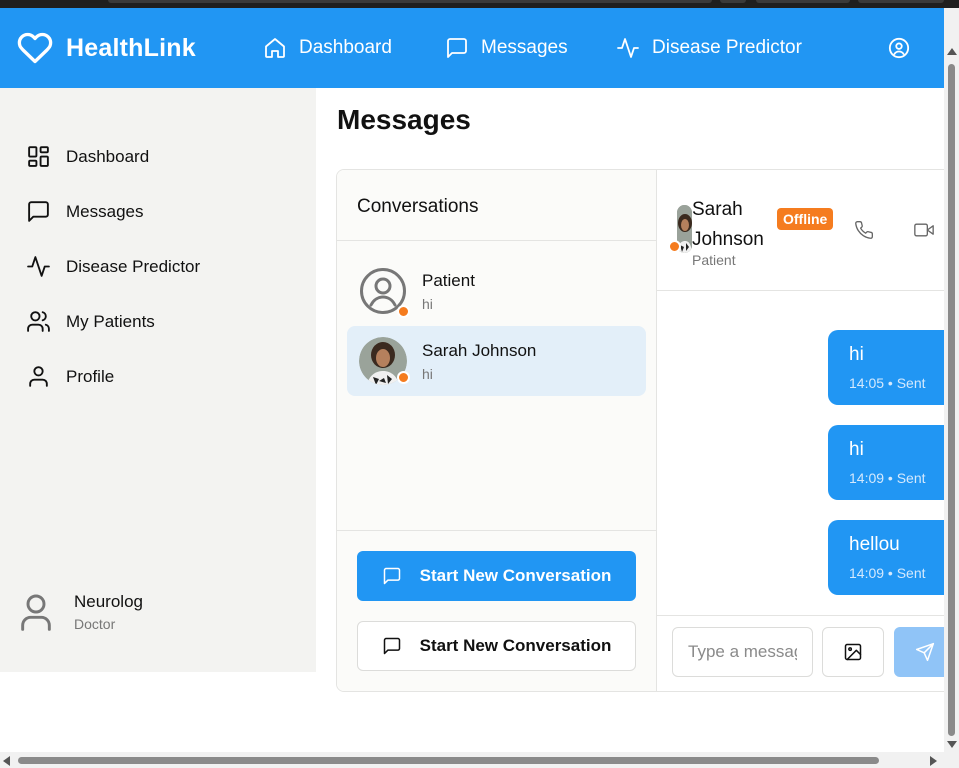  Describe the element at coordinates (496, 291) in the screenshot. I see `conversation-item-patient: Patient hi` at that location.